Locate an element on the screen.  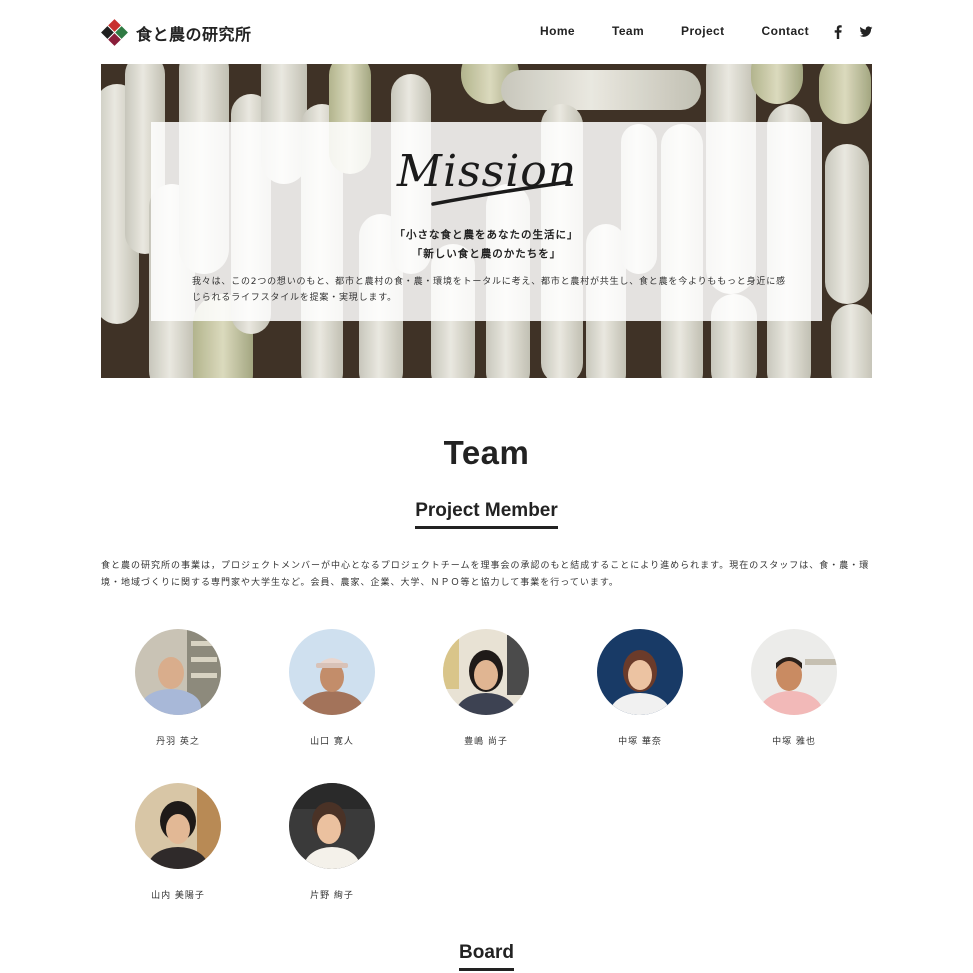
site-logo: 食と農の研究所 is located at coordinates (176, 32).